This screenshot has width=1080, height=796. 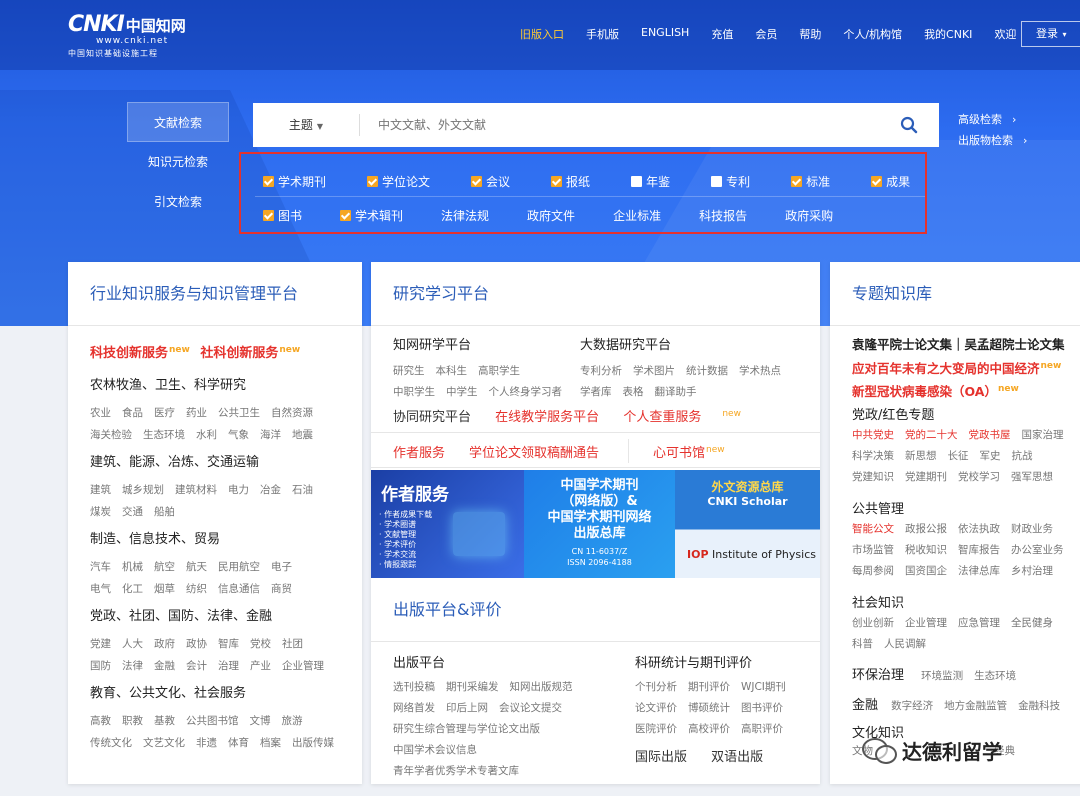 I want to click on tag-link: 产业, so click(x=260, y=666).